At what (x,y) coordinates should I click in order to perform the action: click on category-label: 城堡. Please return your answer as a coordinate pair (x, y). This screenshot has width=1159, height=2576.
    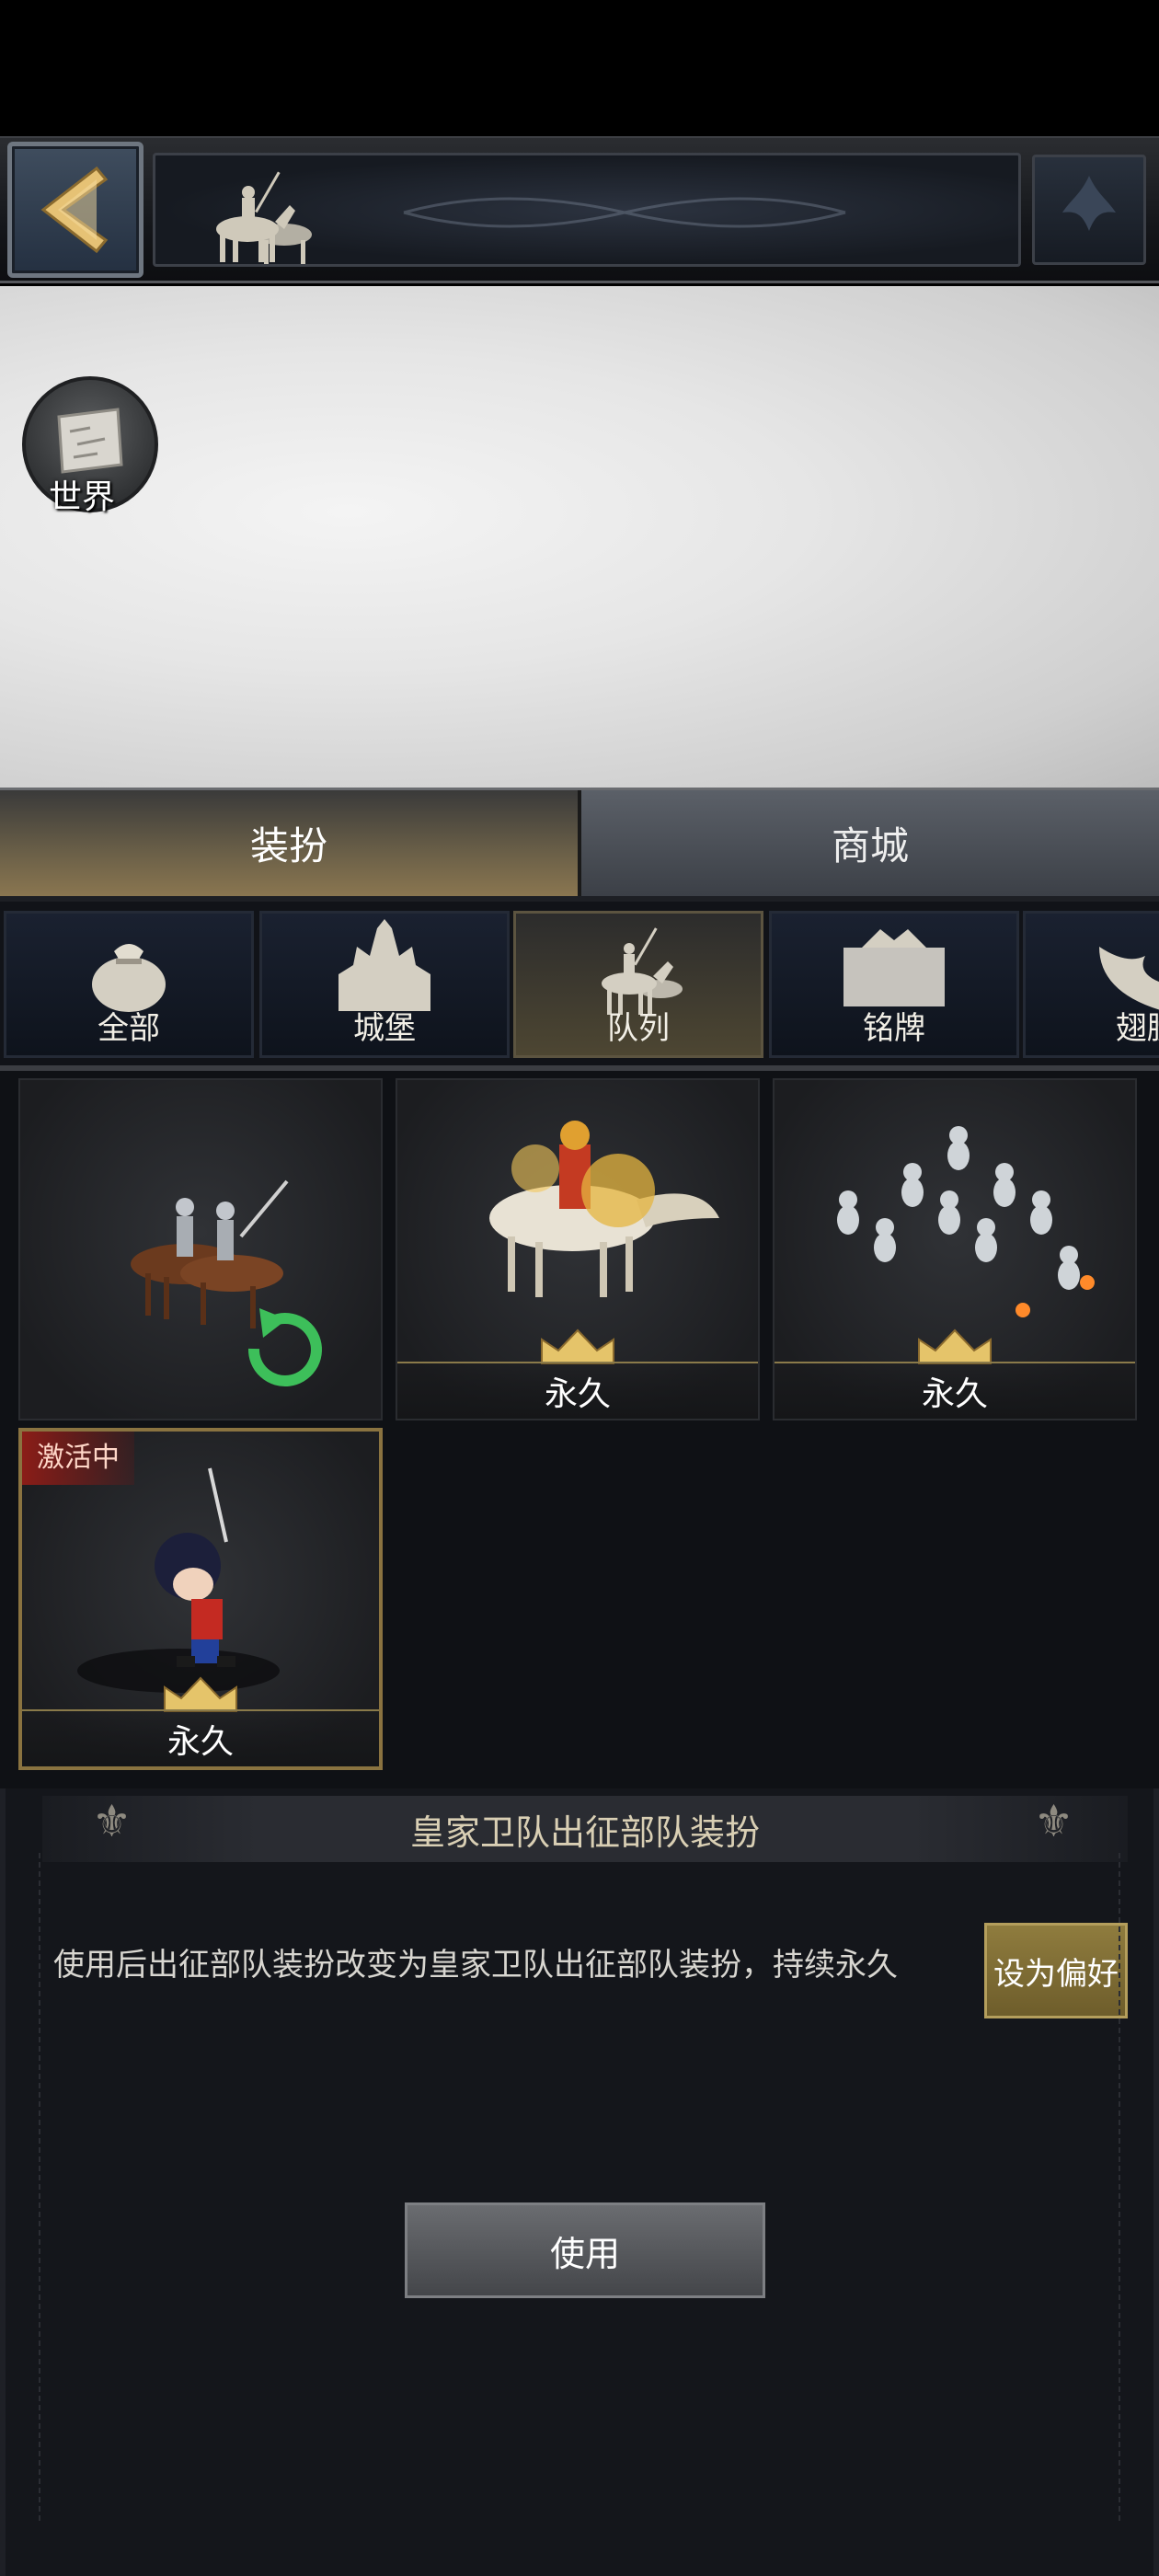
    Looking at the image, I should click on (384, 1028).